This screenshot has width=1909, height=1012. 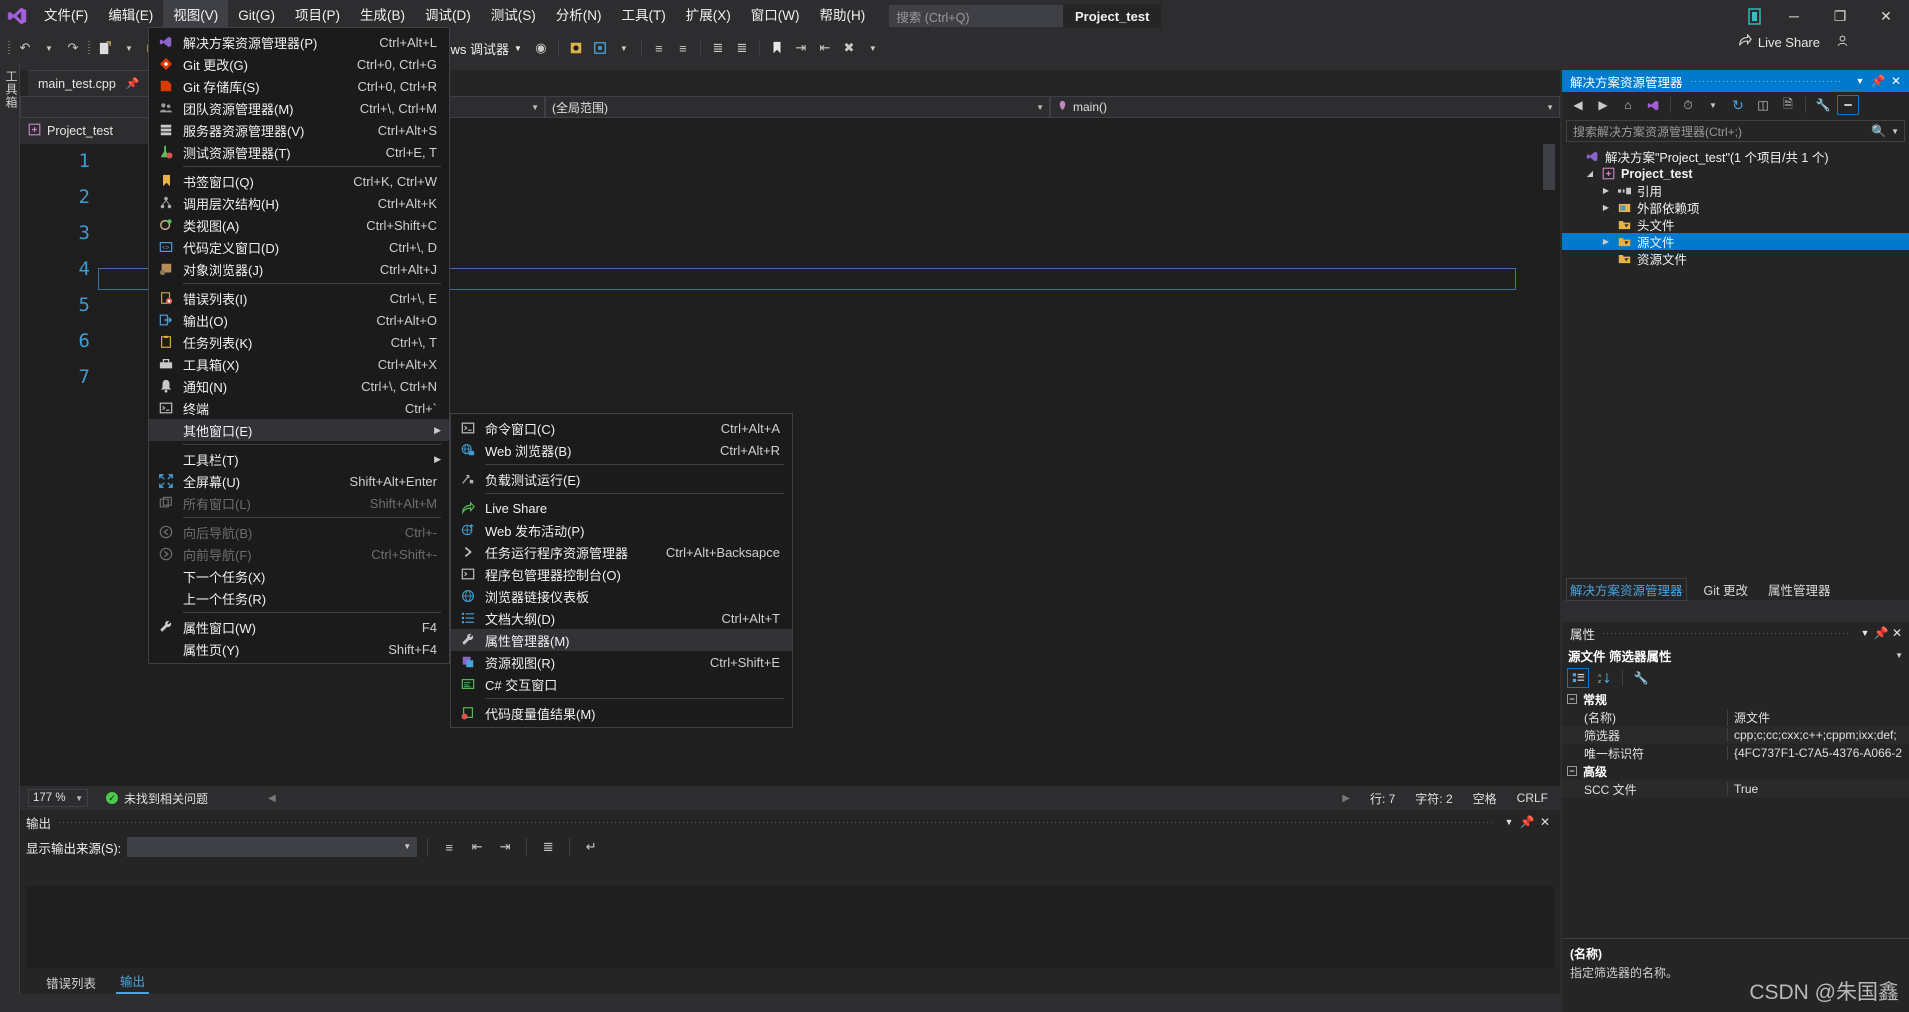 What do you see at coordinates (797, 107) in the screenshot?
I see `scope-combo: (全局范围) ▼` at bounding box center [797, 107].